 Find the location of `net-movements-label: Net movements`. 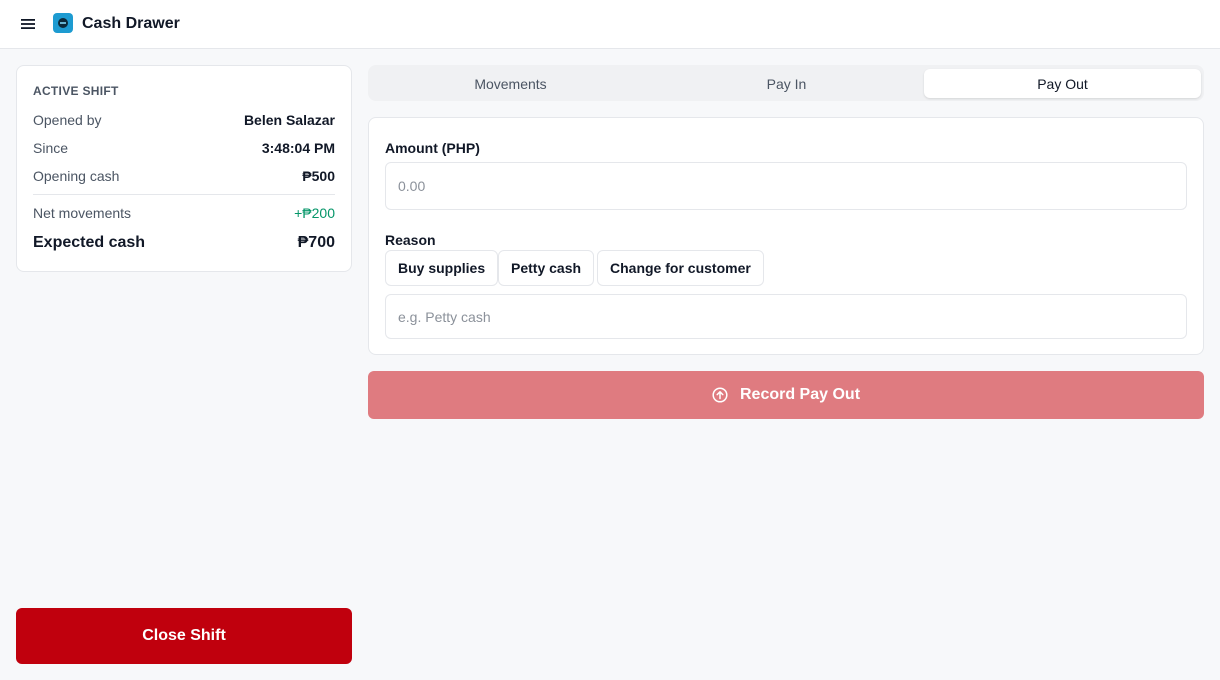

net-movements-label: Net movements is located at coordinates (82, 213).